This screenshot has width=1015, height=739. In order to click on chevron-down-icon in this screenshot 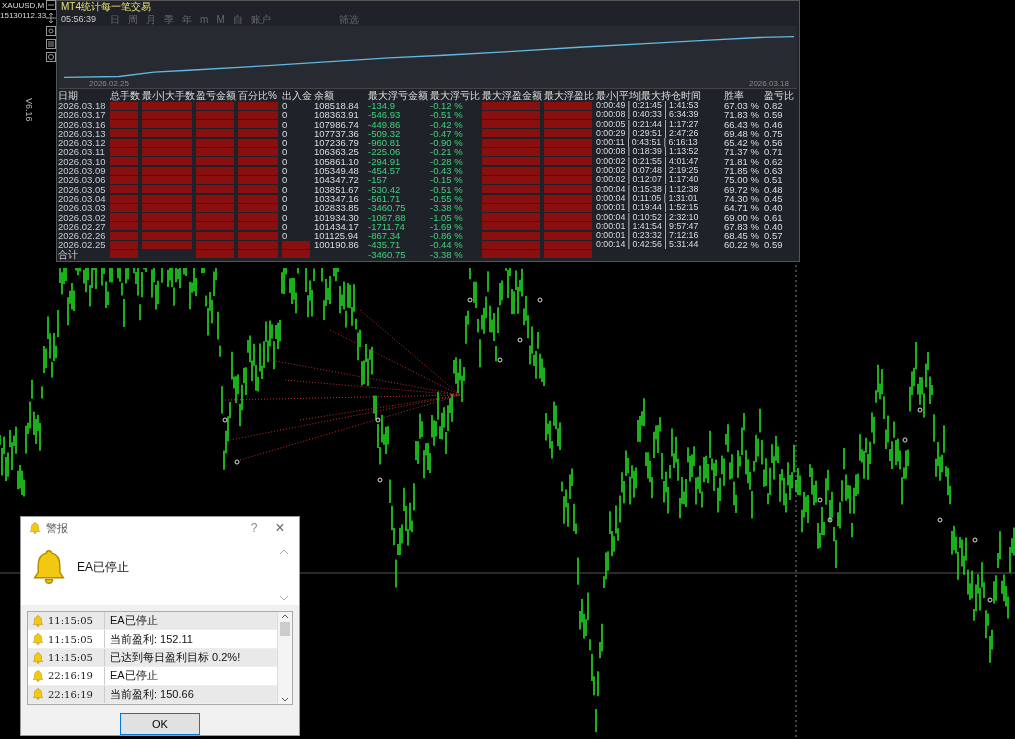, I will do `click(285, 699)`.